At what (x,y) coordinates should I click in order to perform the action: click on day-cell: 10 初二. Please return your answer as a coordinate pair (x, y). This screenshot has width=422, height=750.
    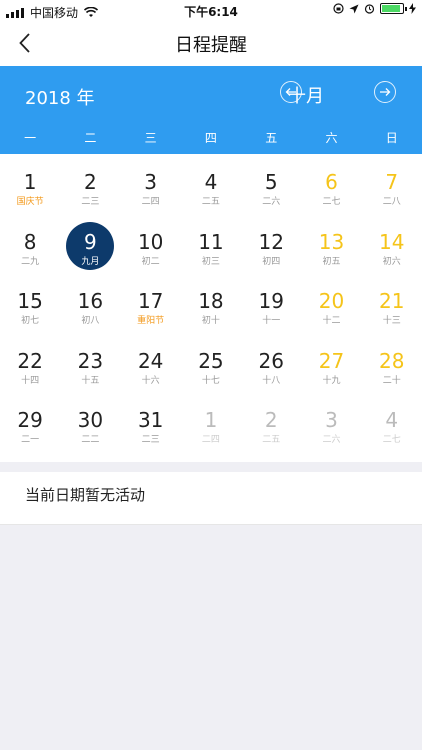
    Looking at the image, I should click on (151, 254).